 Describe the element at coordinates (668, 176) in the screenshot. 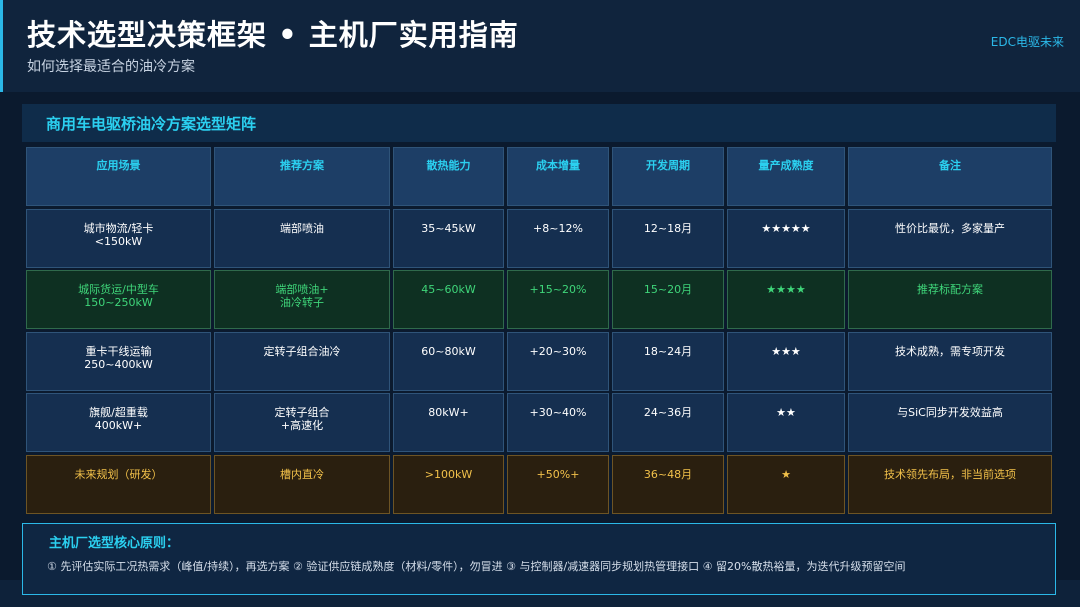

I see `header-dev-cycle: 开发周期` at that location.